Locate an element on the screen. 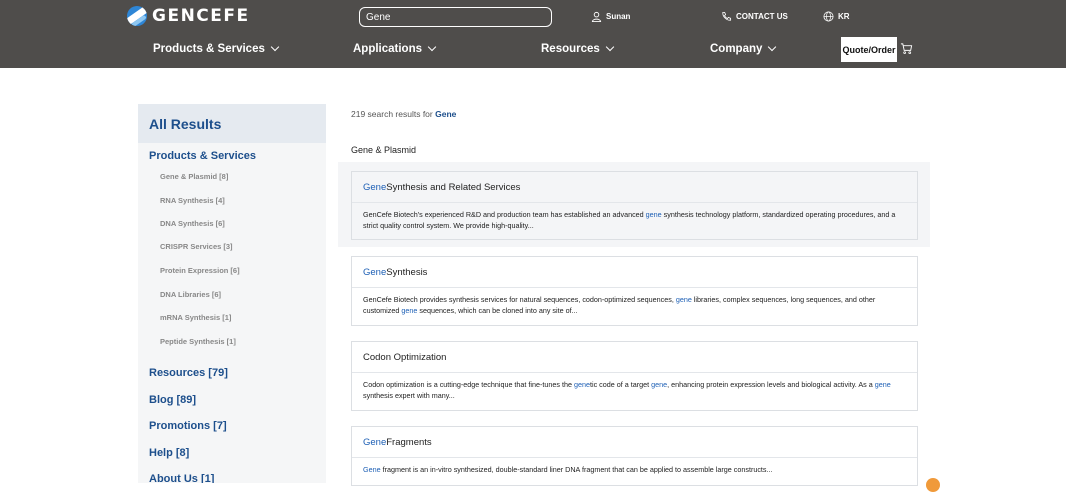  sidebar-item-dna-synthesis: DNA Synthesis [6] is located at coordinates (192, 223).